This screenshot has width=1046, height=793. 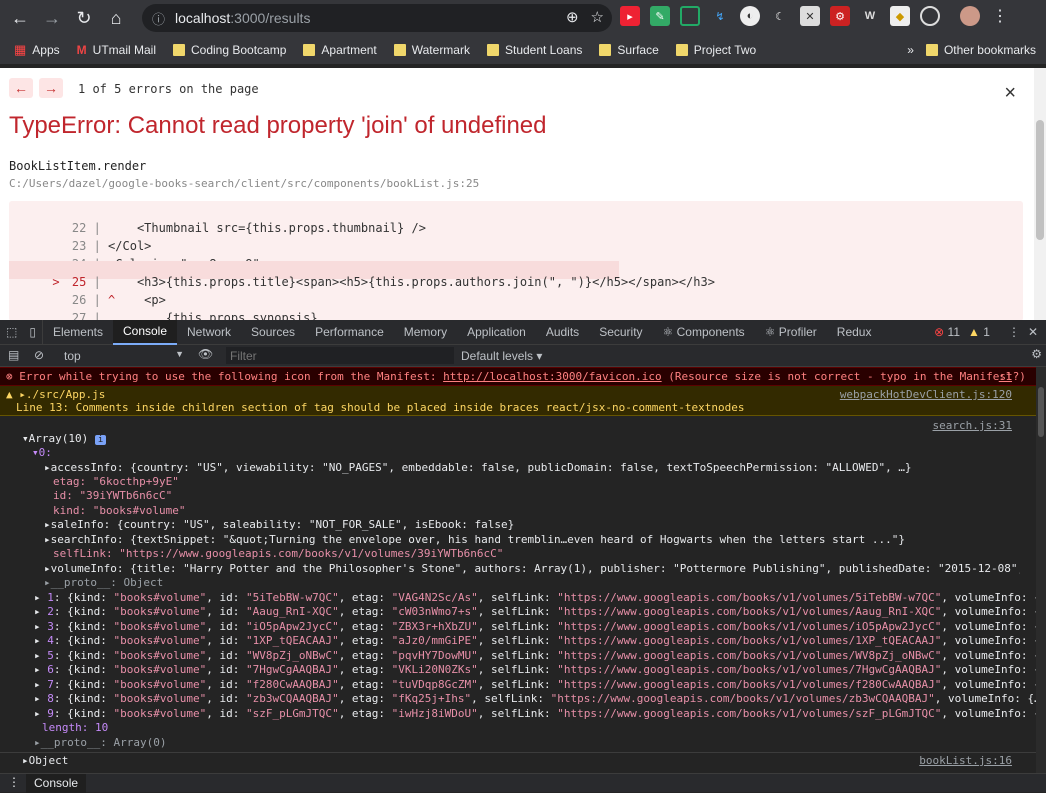 What do you see at coordinates (562, 332) in the screenshot?
I see `tab-audits: Audits` at bounding box center [562, 332].